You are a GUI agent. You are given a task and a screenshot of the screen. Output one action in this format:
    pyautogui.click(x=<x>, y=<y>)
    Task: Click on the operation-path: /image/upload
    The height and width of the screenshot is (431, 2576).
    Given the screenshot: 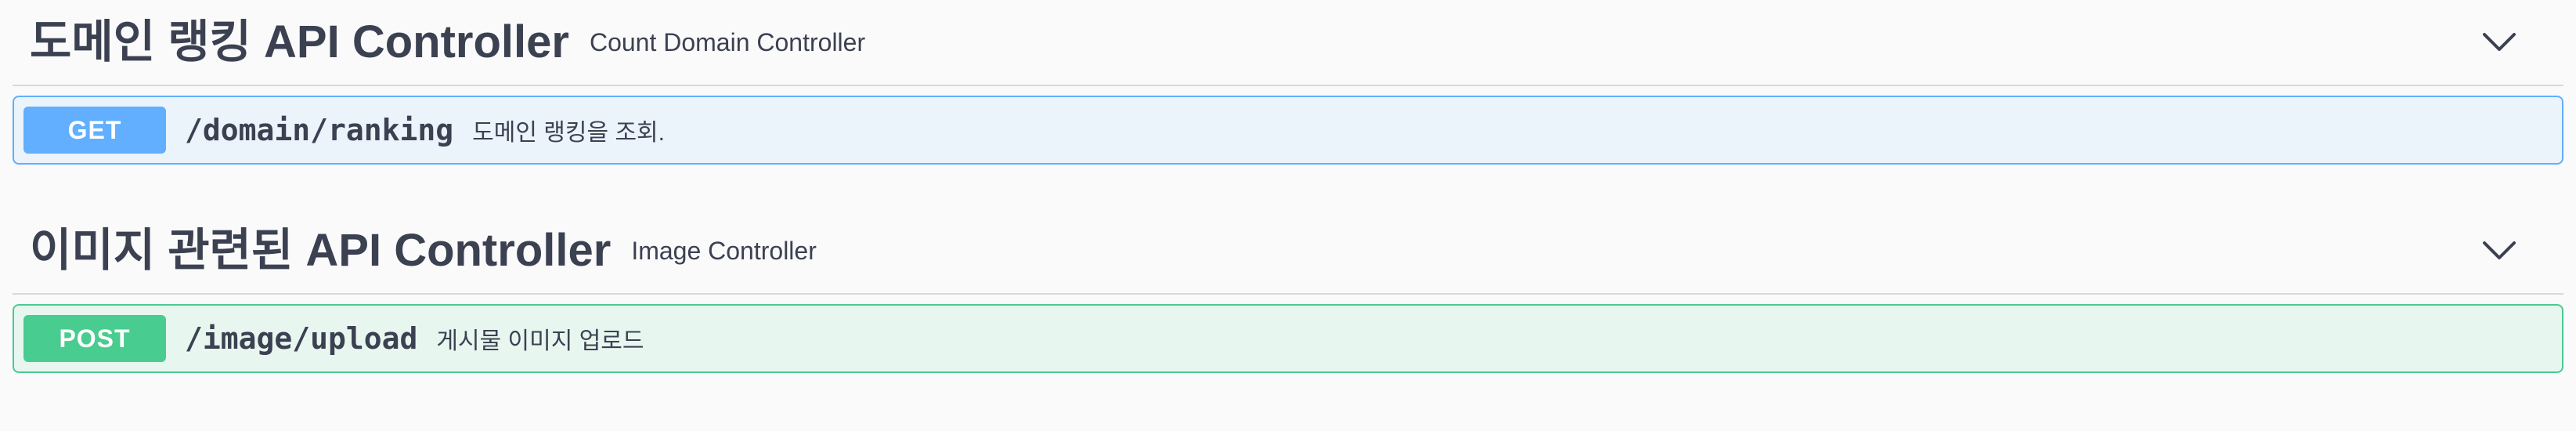 What is the action you would take?
    pyautogui.click(x=301, y=338)
    